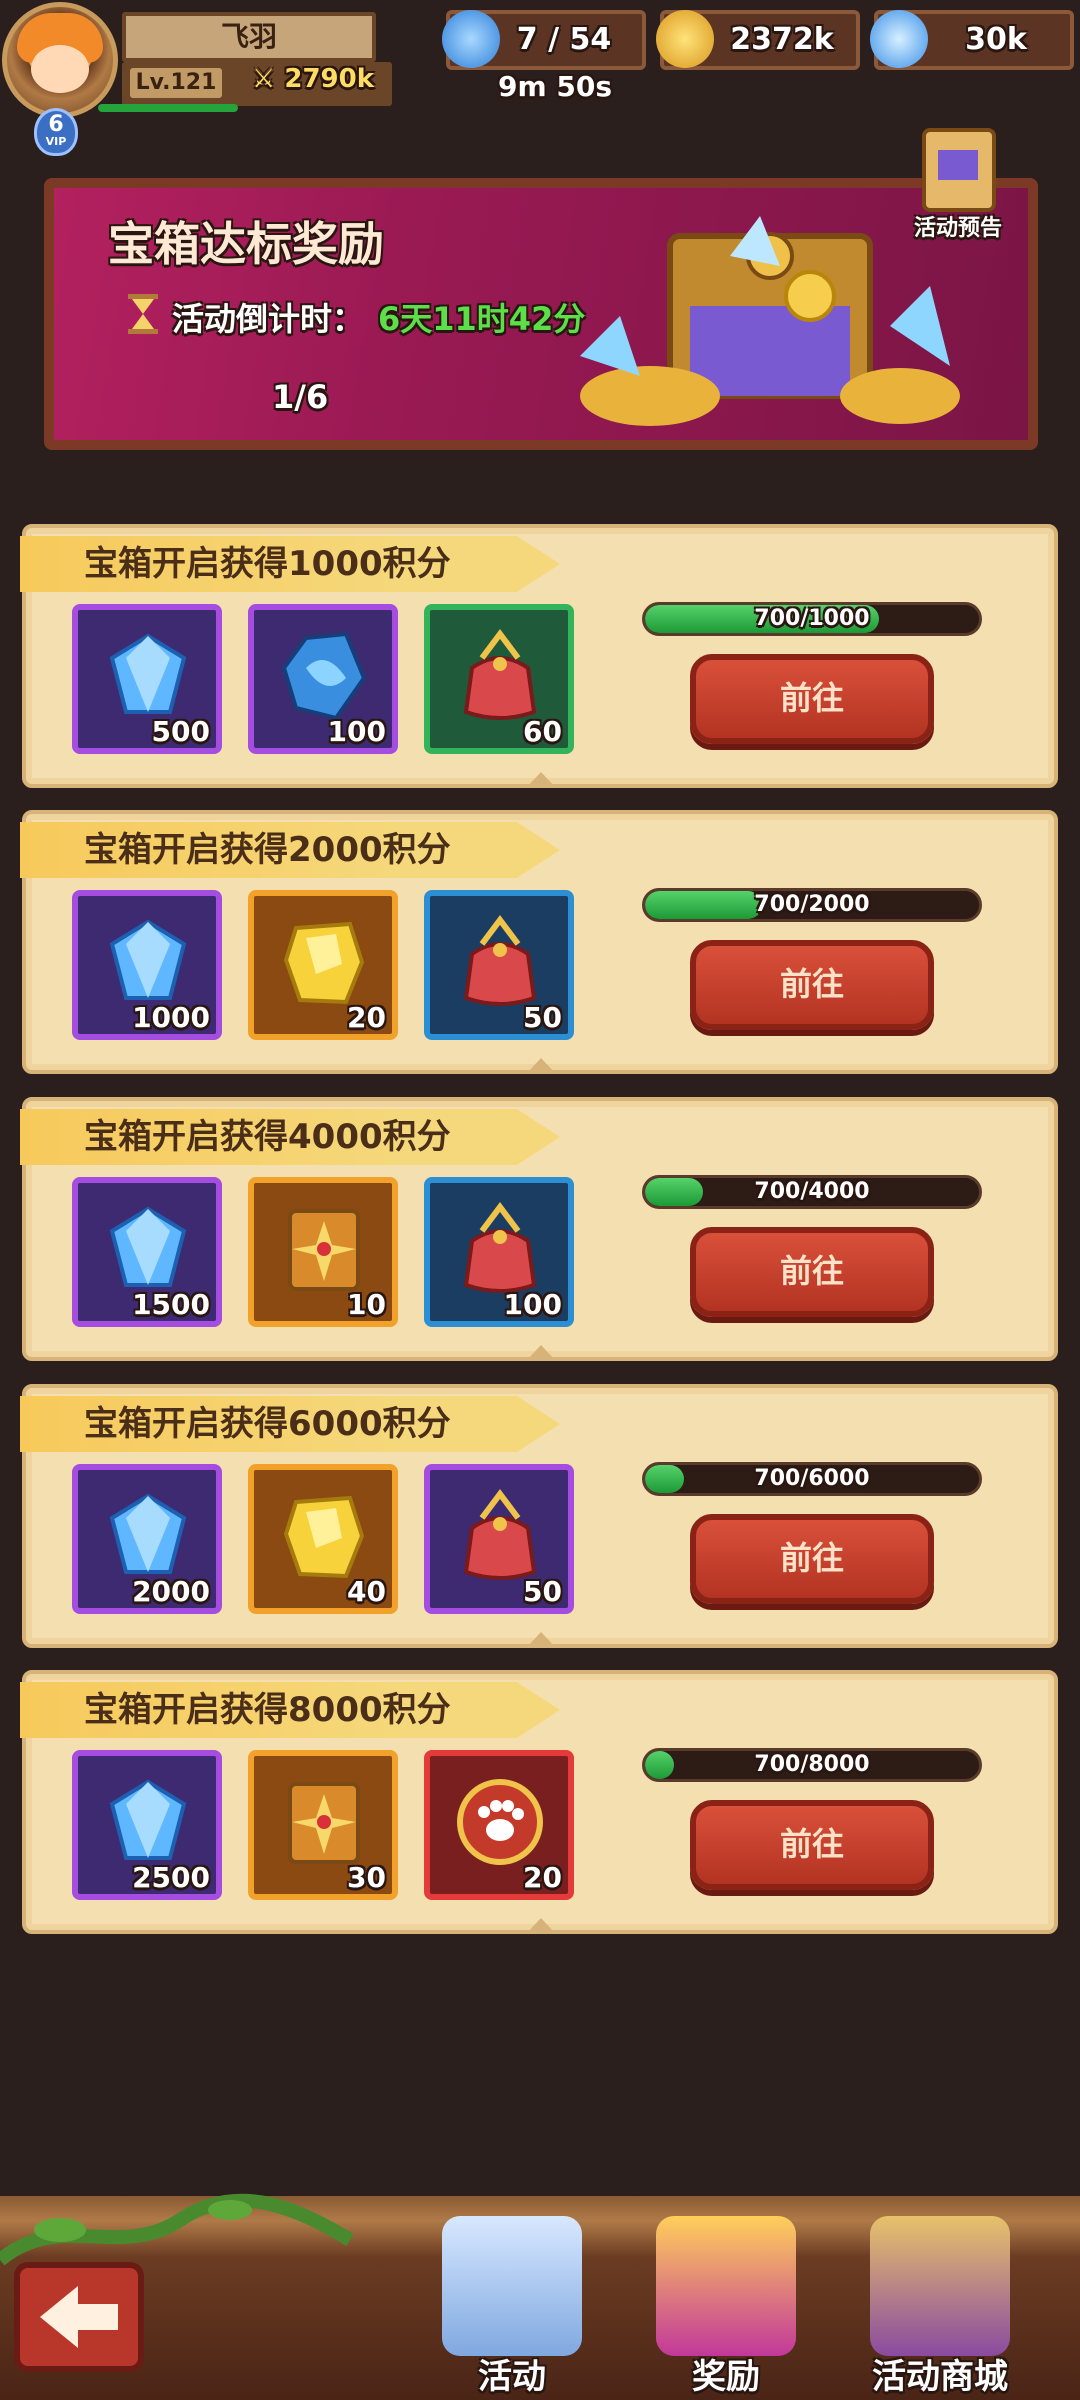  What do you see at coordinates (482, 319) in the screenshot?
I see `countdown-value: 6天11时42分` at bounding box center [482, 319].